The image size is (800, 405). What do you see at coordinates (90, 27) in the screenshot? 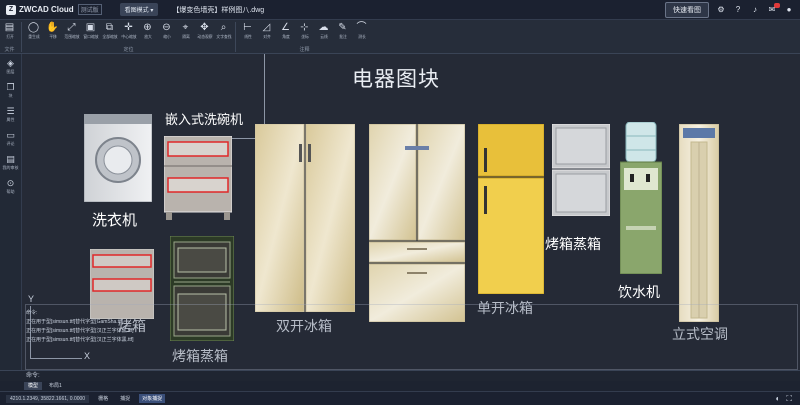
I see `zoom-window-icon: ▣` at bounding box center [90, 27].